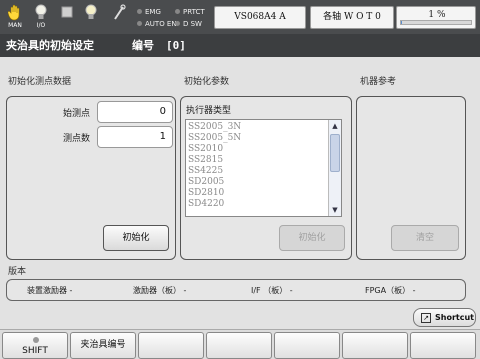 This screenshot has width=480, height=359. What do you see at coordinates (77, 139) in the screenshot?
I see `point-count-label: 测点数` at bounding box center [77, 139].